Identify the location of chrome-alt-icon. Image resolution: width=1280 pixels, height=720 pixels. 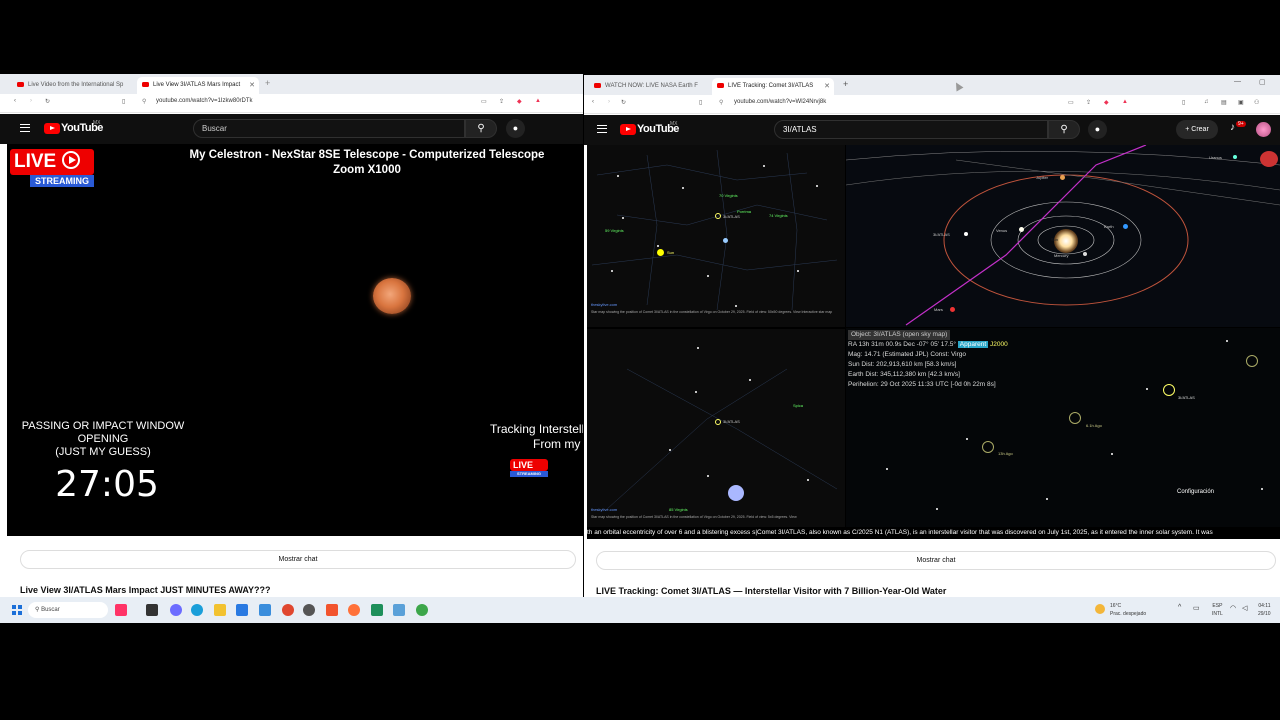
(422, 610).